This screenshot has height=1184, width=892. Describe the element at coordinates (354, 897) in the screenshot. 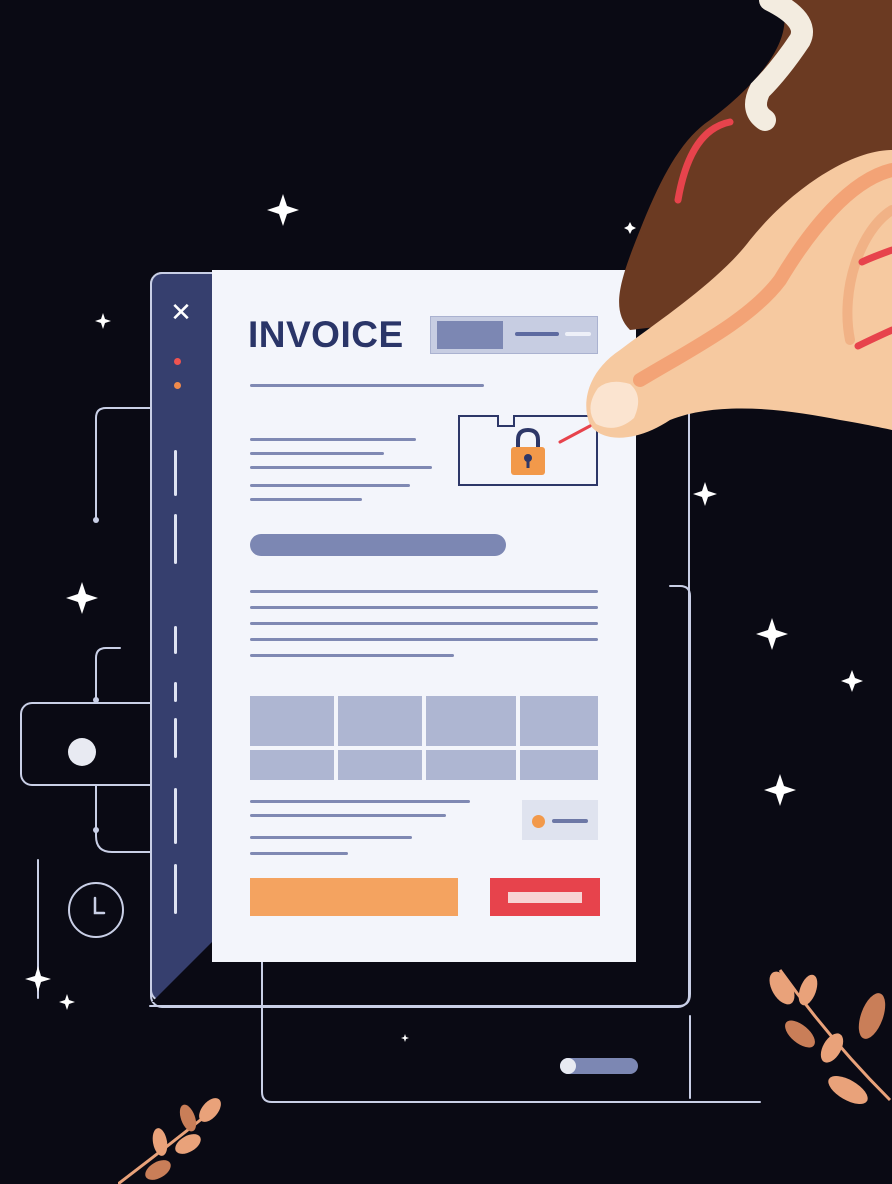

I see `pay-button` at that location.